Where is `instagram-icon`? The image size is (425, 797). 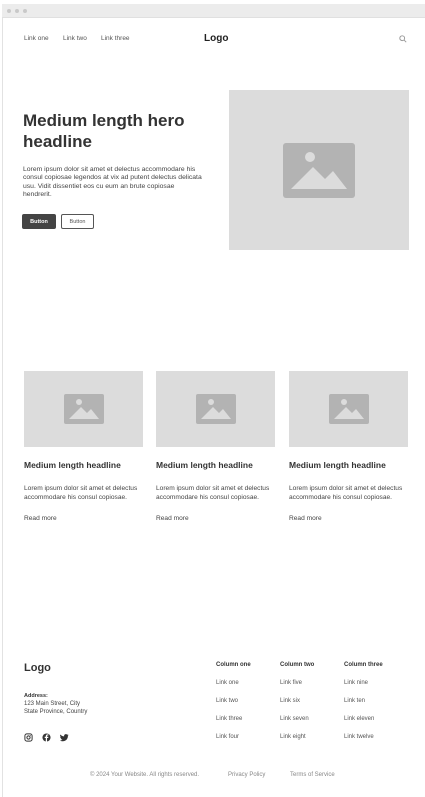
instagram-icon is located at coordinates (28, 737).